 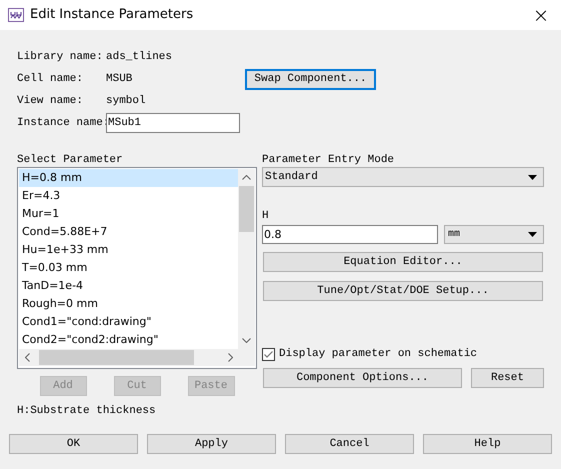 I want to click on parameter-item: Cond1="cond:drawing", so click(x=128, y=322).